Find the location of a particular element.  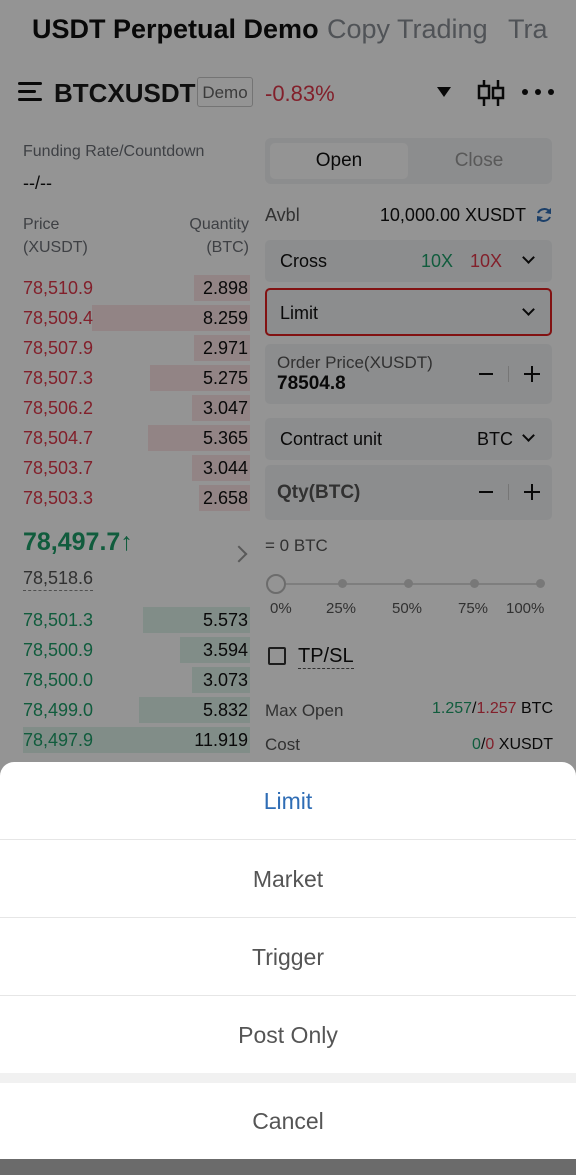

option-market: Market is located at coordinates (288, 879).